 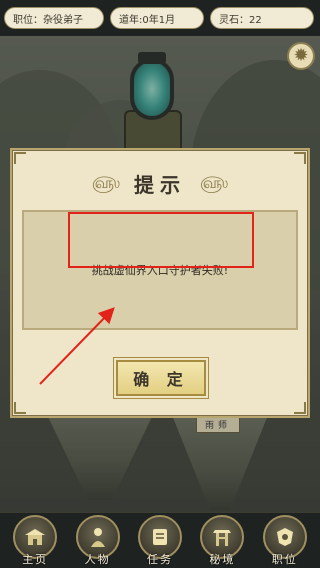 What do you see at coordinates (54, 18) in the screenshot?
I see `position-pill: 职位：杂役弟子` at bounding box center [54, 18].